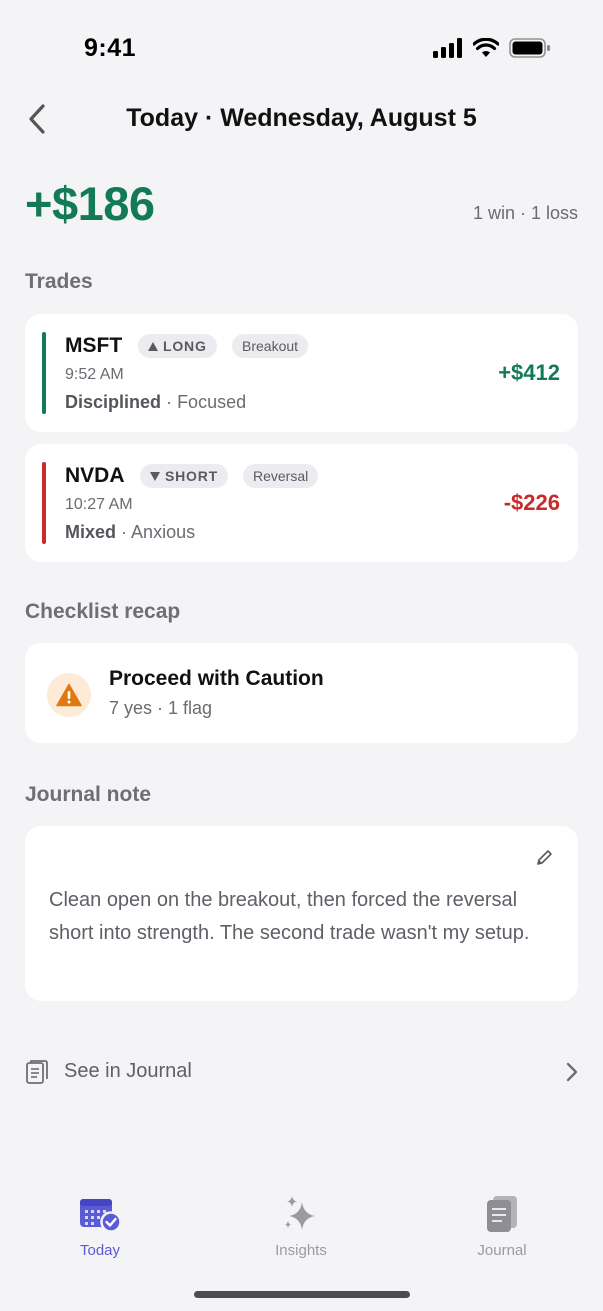 The image size is (603, 1311). I want to click on battery-icon, so click(529, 48).